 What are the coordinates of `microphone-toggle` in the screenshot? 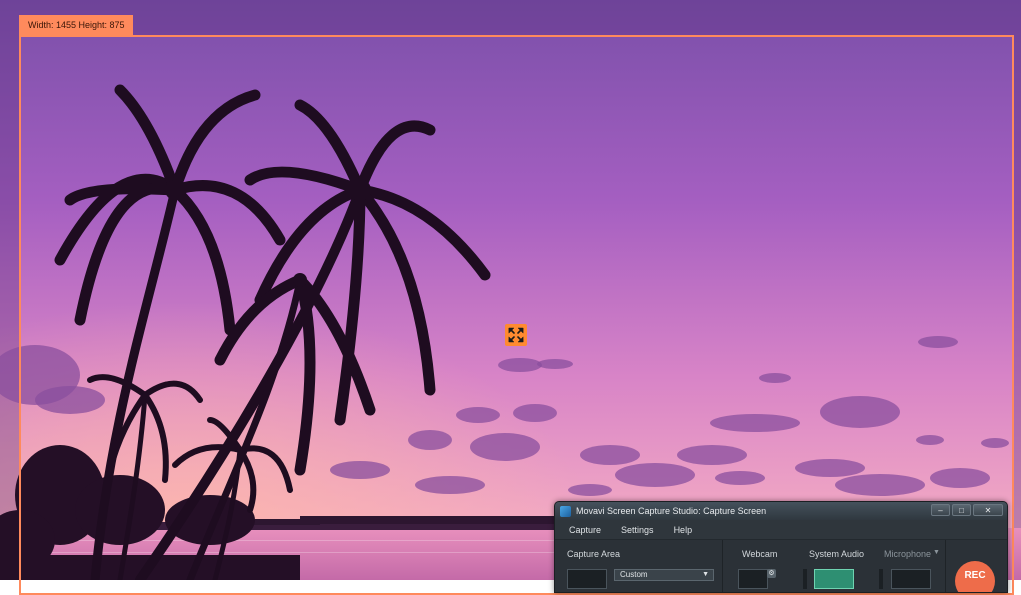 It's located at (911, 579).